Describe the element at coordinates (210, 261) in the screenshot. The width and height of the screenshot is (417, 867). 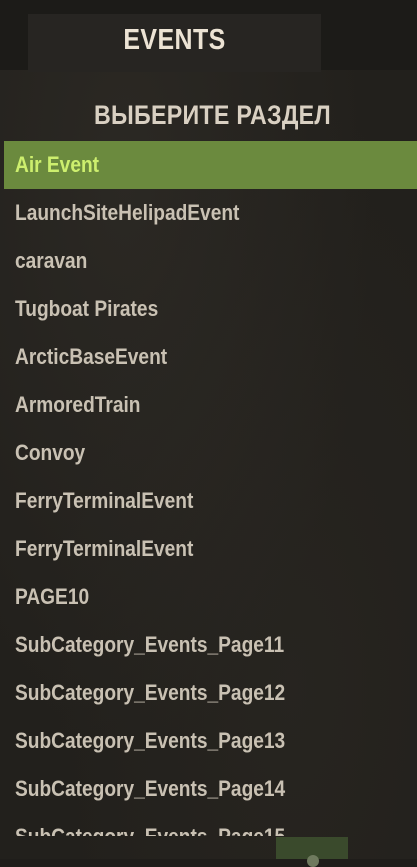
I see `category-item-caravan: caravan` at that location.